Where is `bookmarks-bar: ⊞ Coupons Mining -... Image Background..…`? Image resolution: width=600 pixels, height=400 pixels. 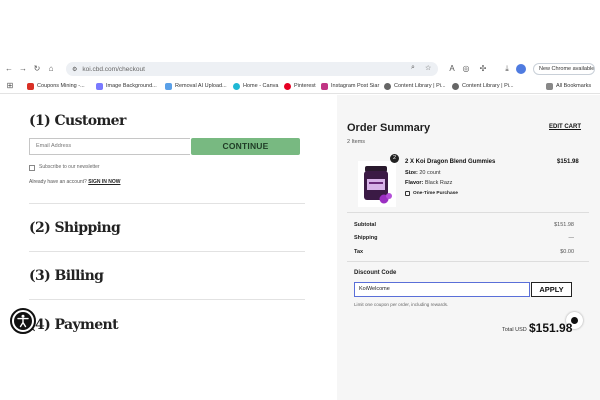 bookmarks-bar: ⊞ Coupons Mining -... Image Background..… is located at coordinates (300, 86).